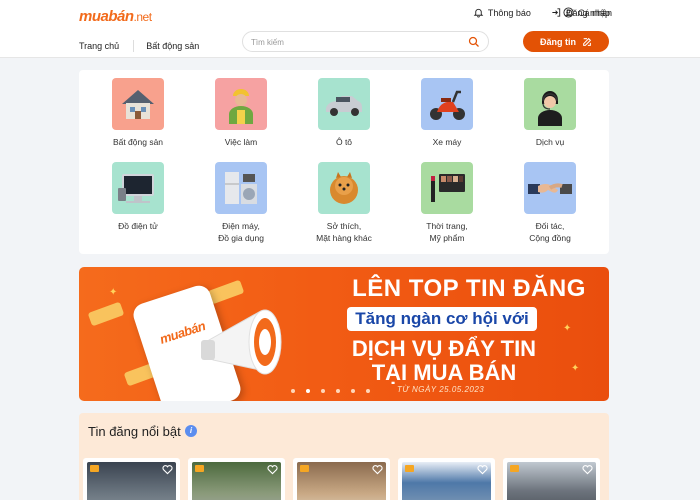 This screenshot has width=700, height=500. Describe the element at coordinates (566, 41) in the screenshot. I see `post-listing-button: Đăng tin` at that location.